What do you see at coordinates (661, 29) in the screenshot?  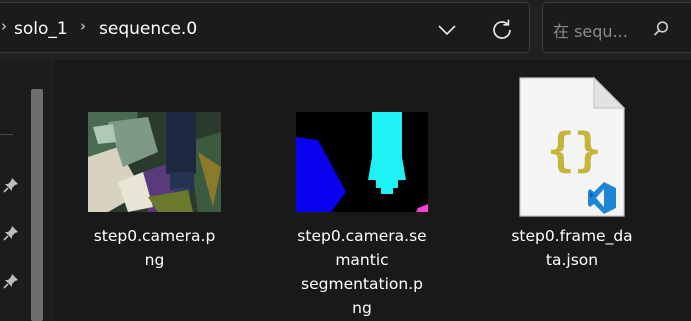 I see `search-icon` at bounding box center [661, 29].